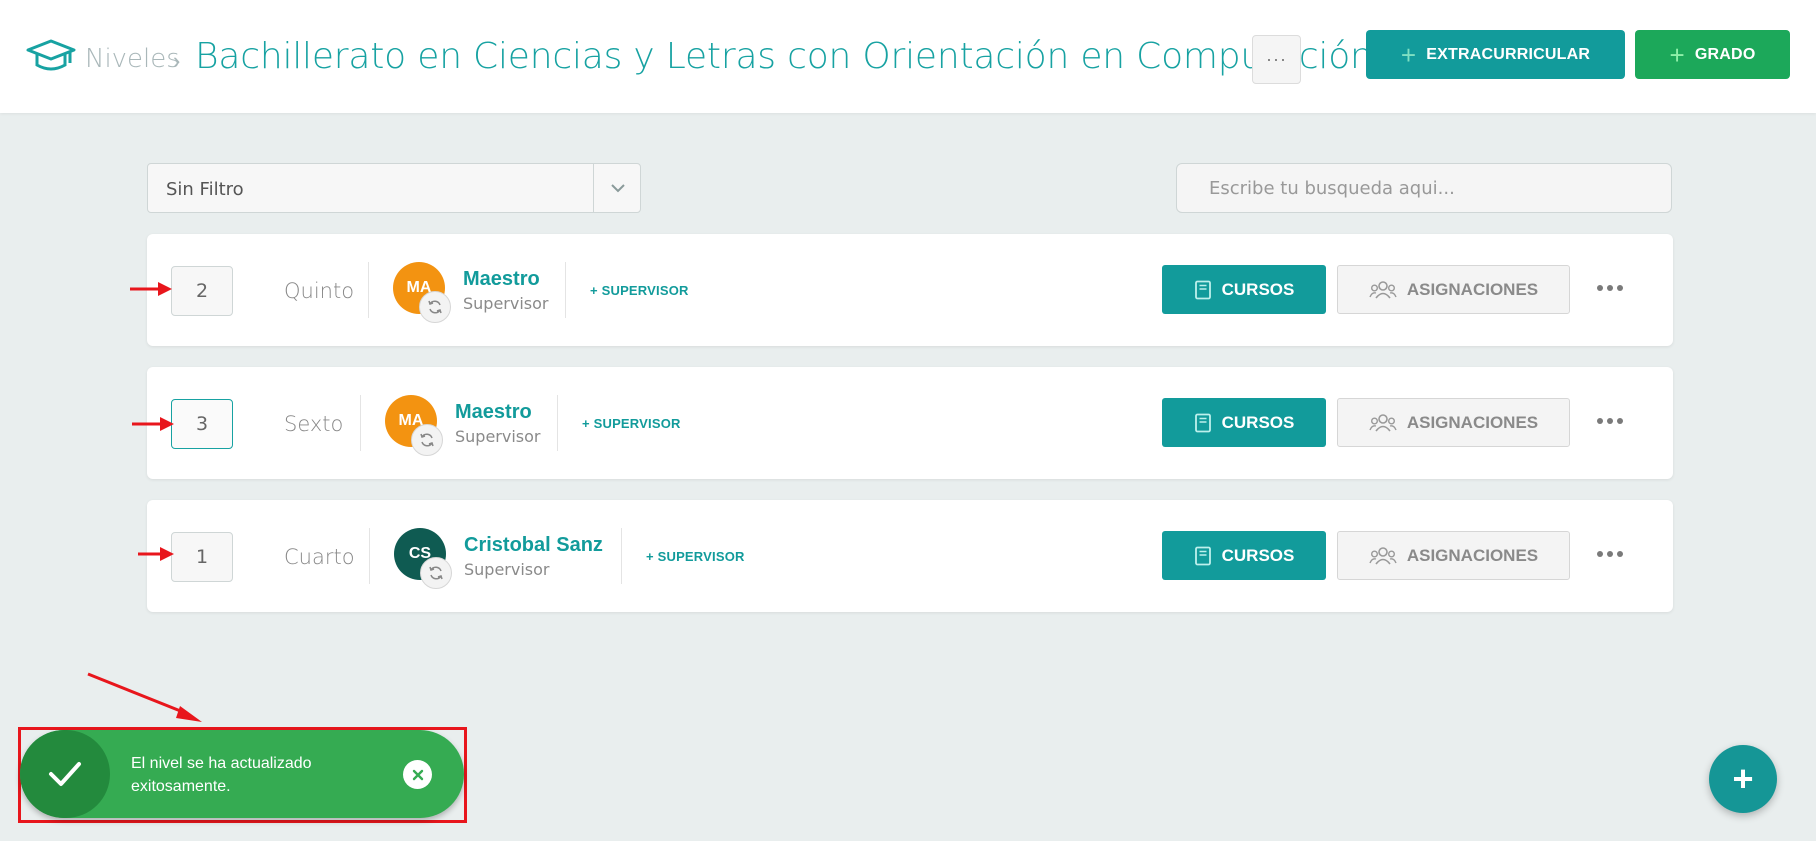  Describe the element at coordinates (593, 188) in the screenshot. I see `filter-divider` at that location.